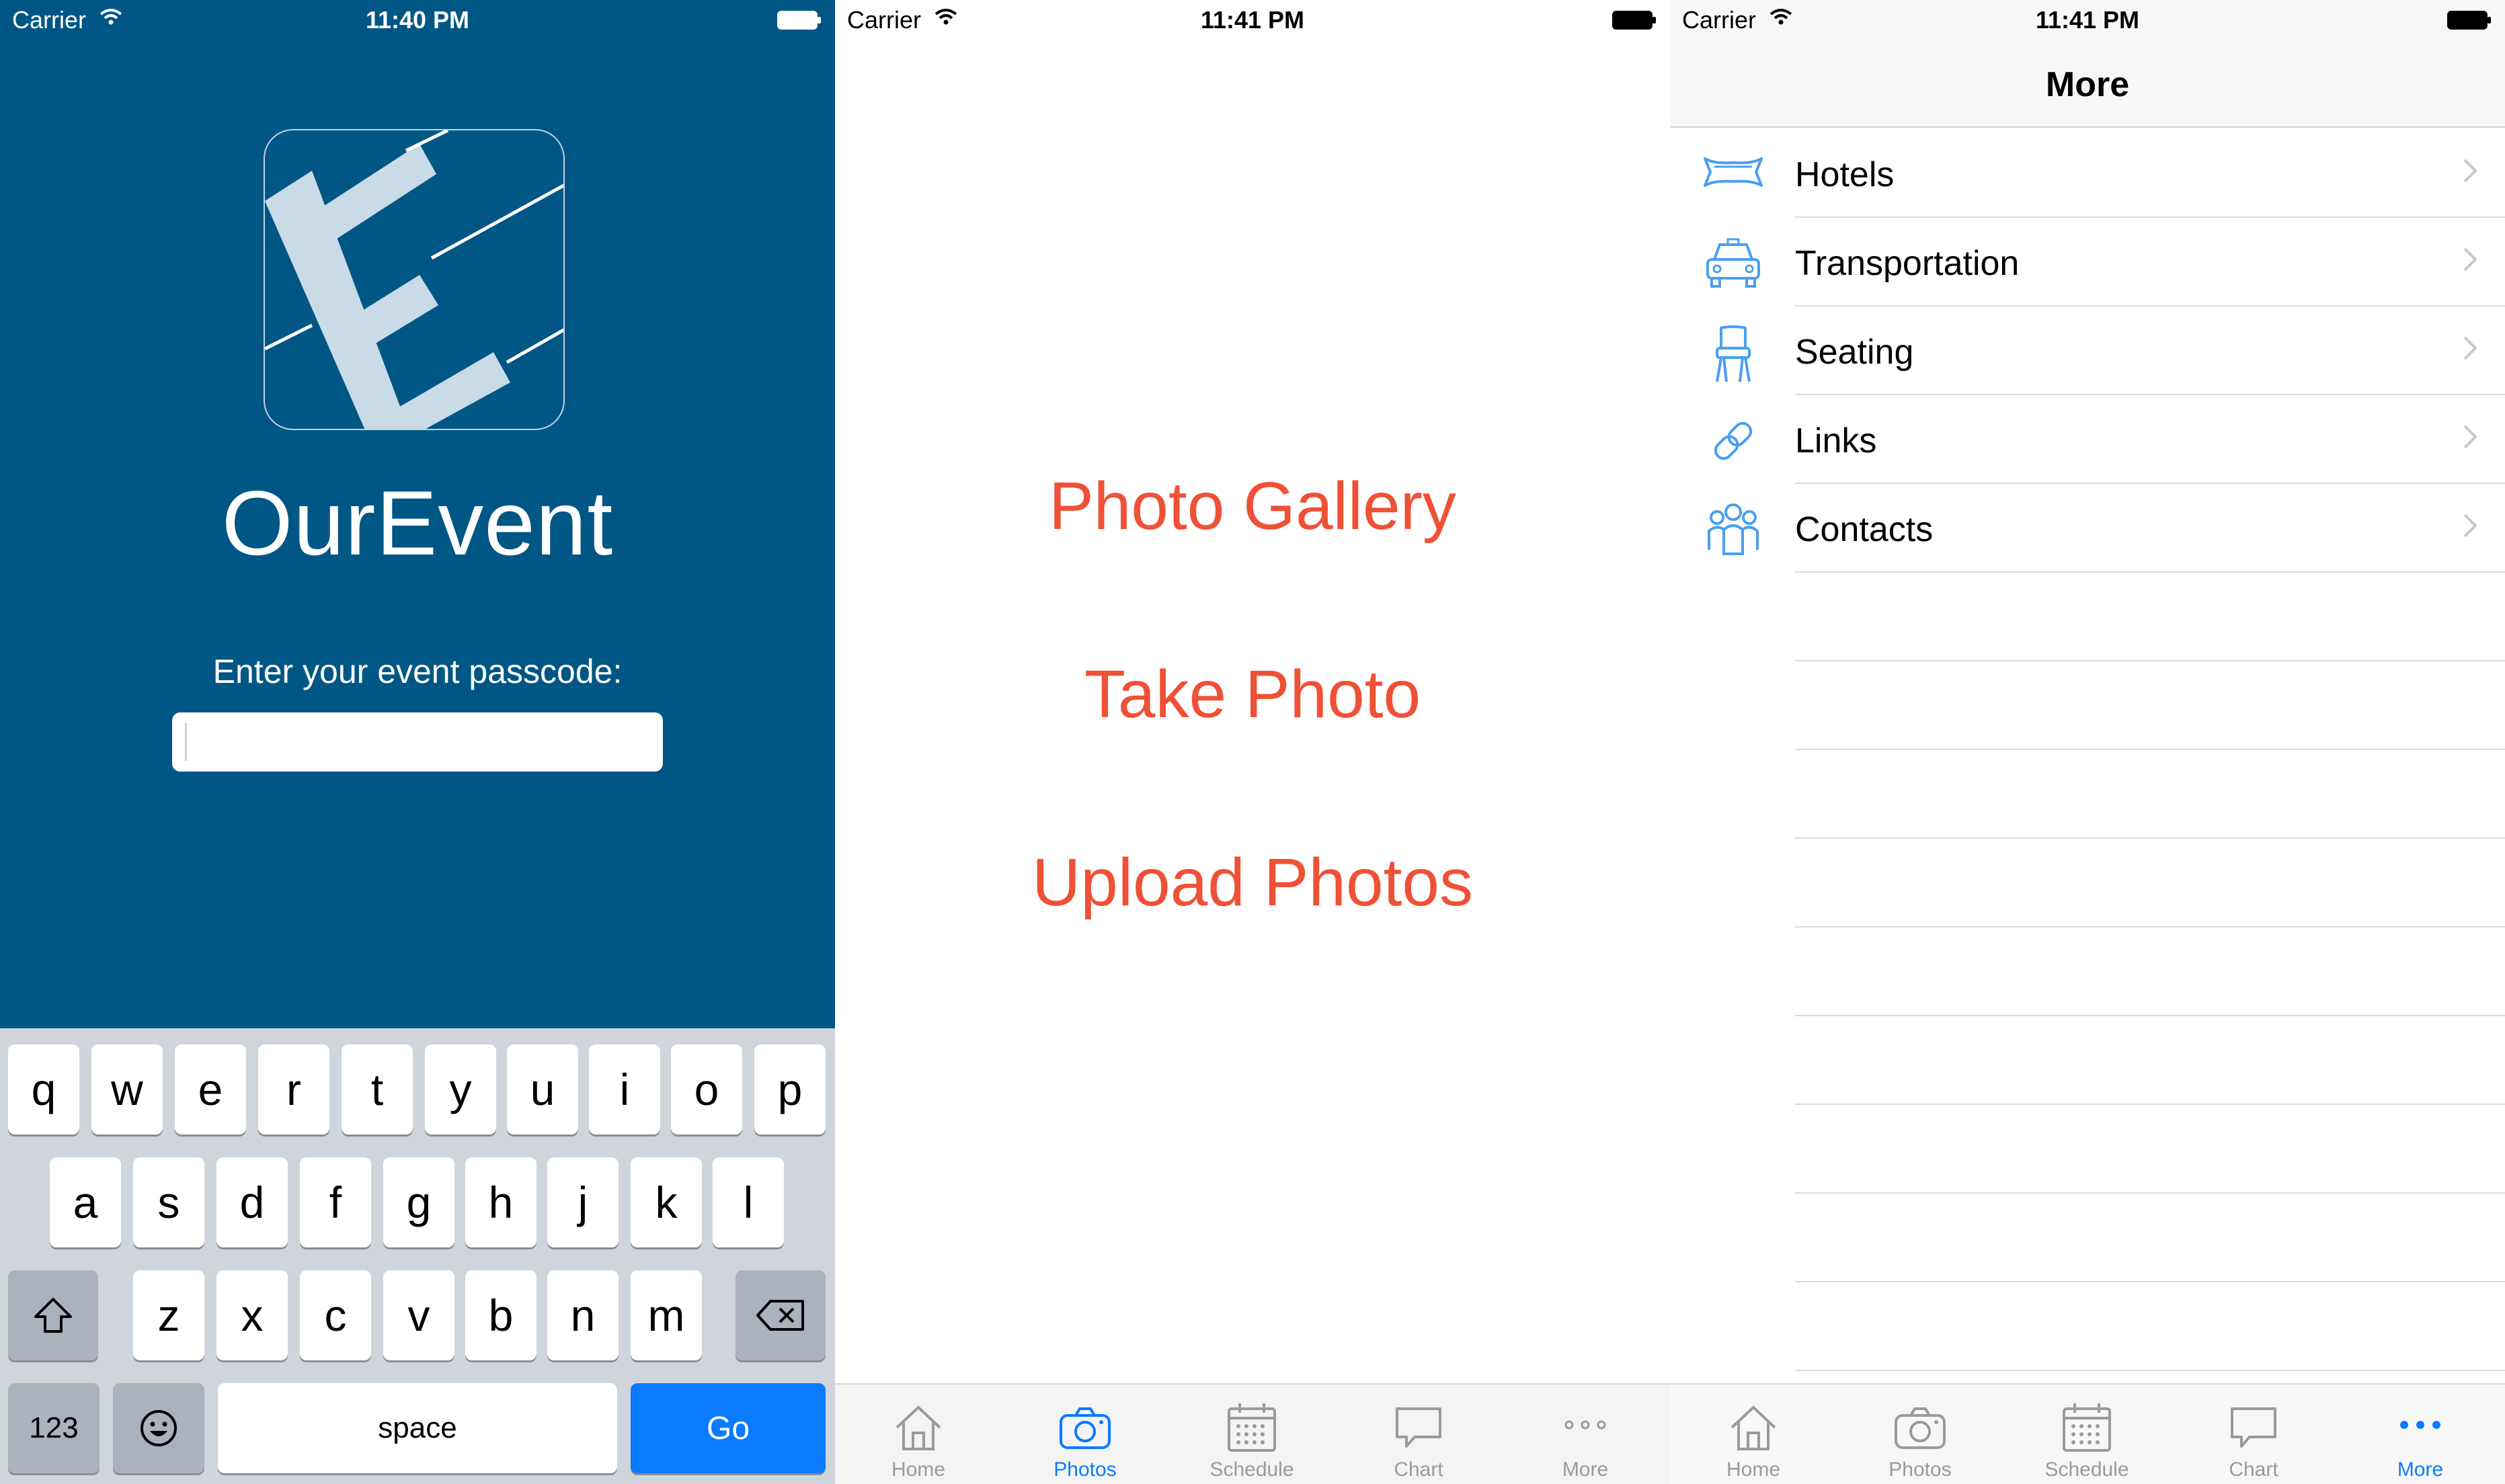 The height and width of the screenshot is (1484, 2505). I want to click on key-z: z, so click(168, 1315).